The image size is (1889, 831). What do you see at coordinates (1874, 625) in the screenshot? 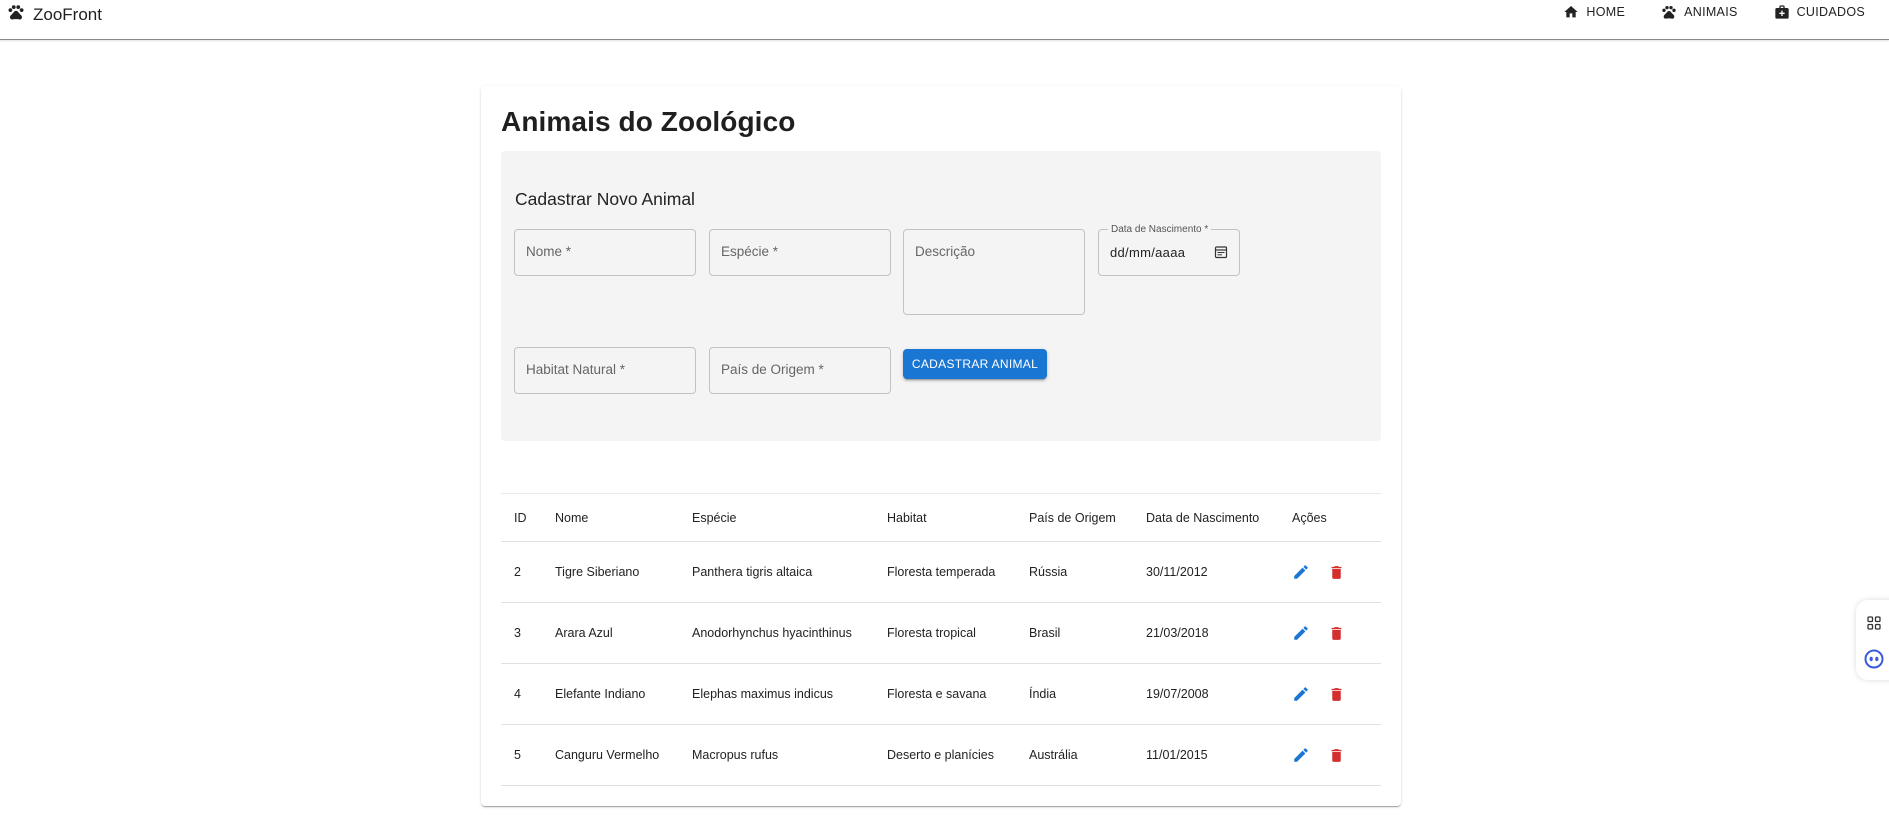
I see `grid-icon` at bounding box center [1874, 625].